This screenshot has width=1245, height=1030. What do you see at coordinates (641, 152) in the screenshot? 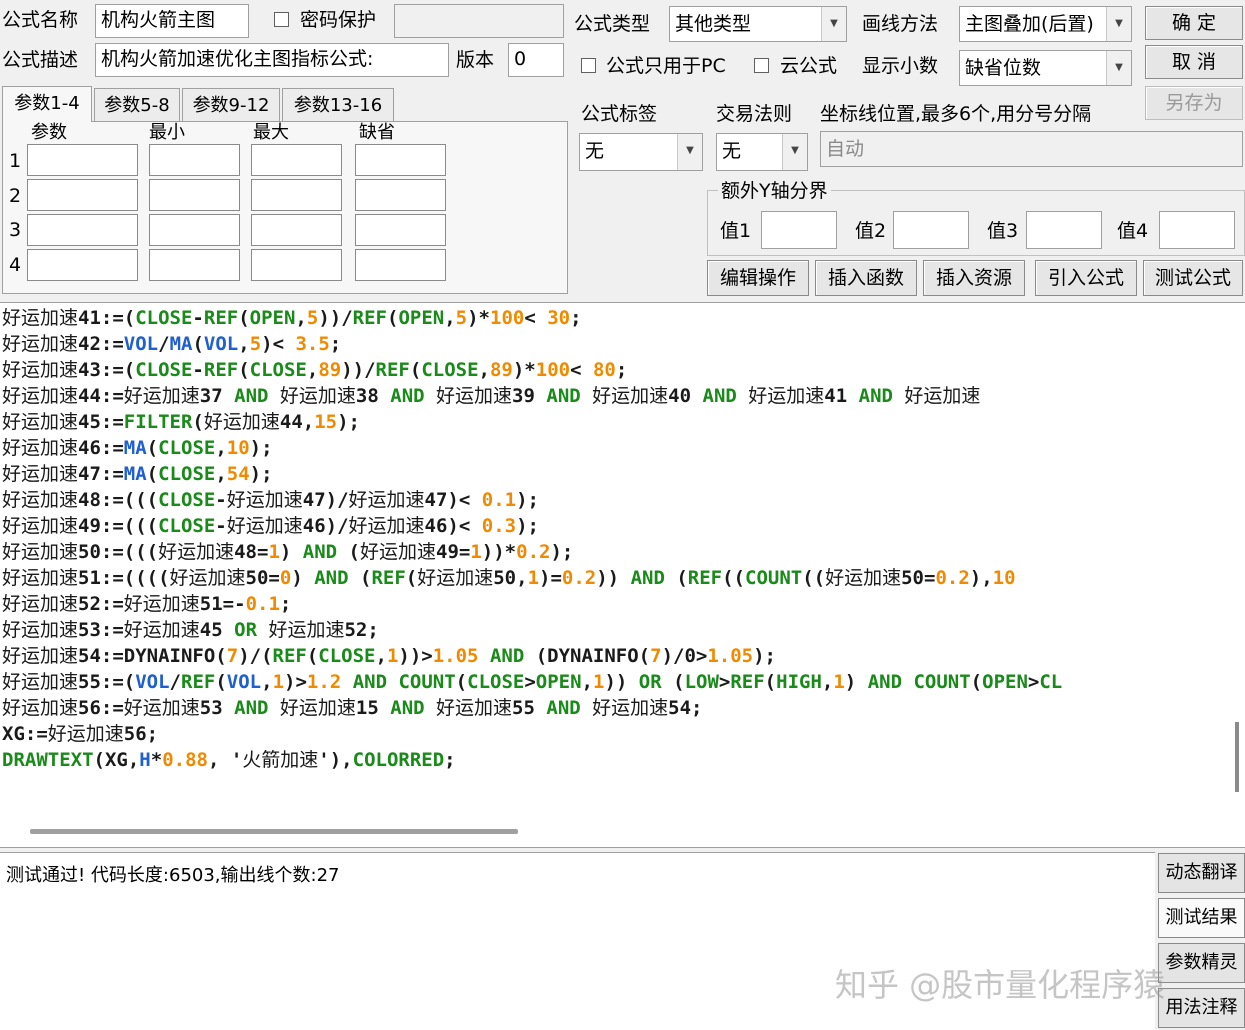
I see `tag-select: 无 ▼` at bounding box center [641, 152].